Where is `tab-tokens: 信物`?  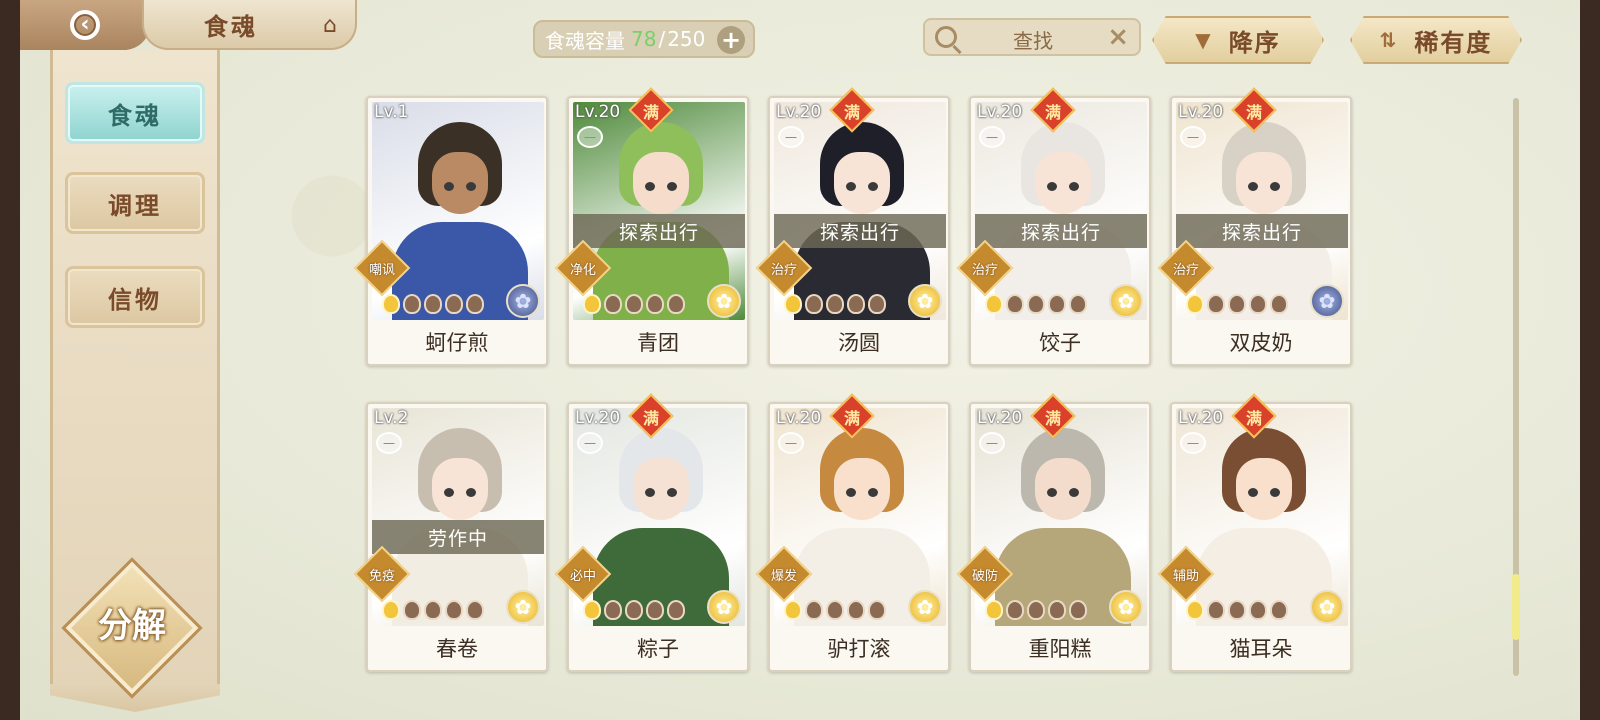 tab-tokens: 信物 is located at coordinates (135, 297).